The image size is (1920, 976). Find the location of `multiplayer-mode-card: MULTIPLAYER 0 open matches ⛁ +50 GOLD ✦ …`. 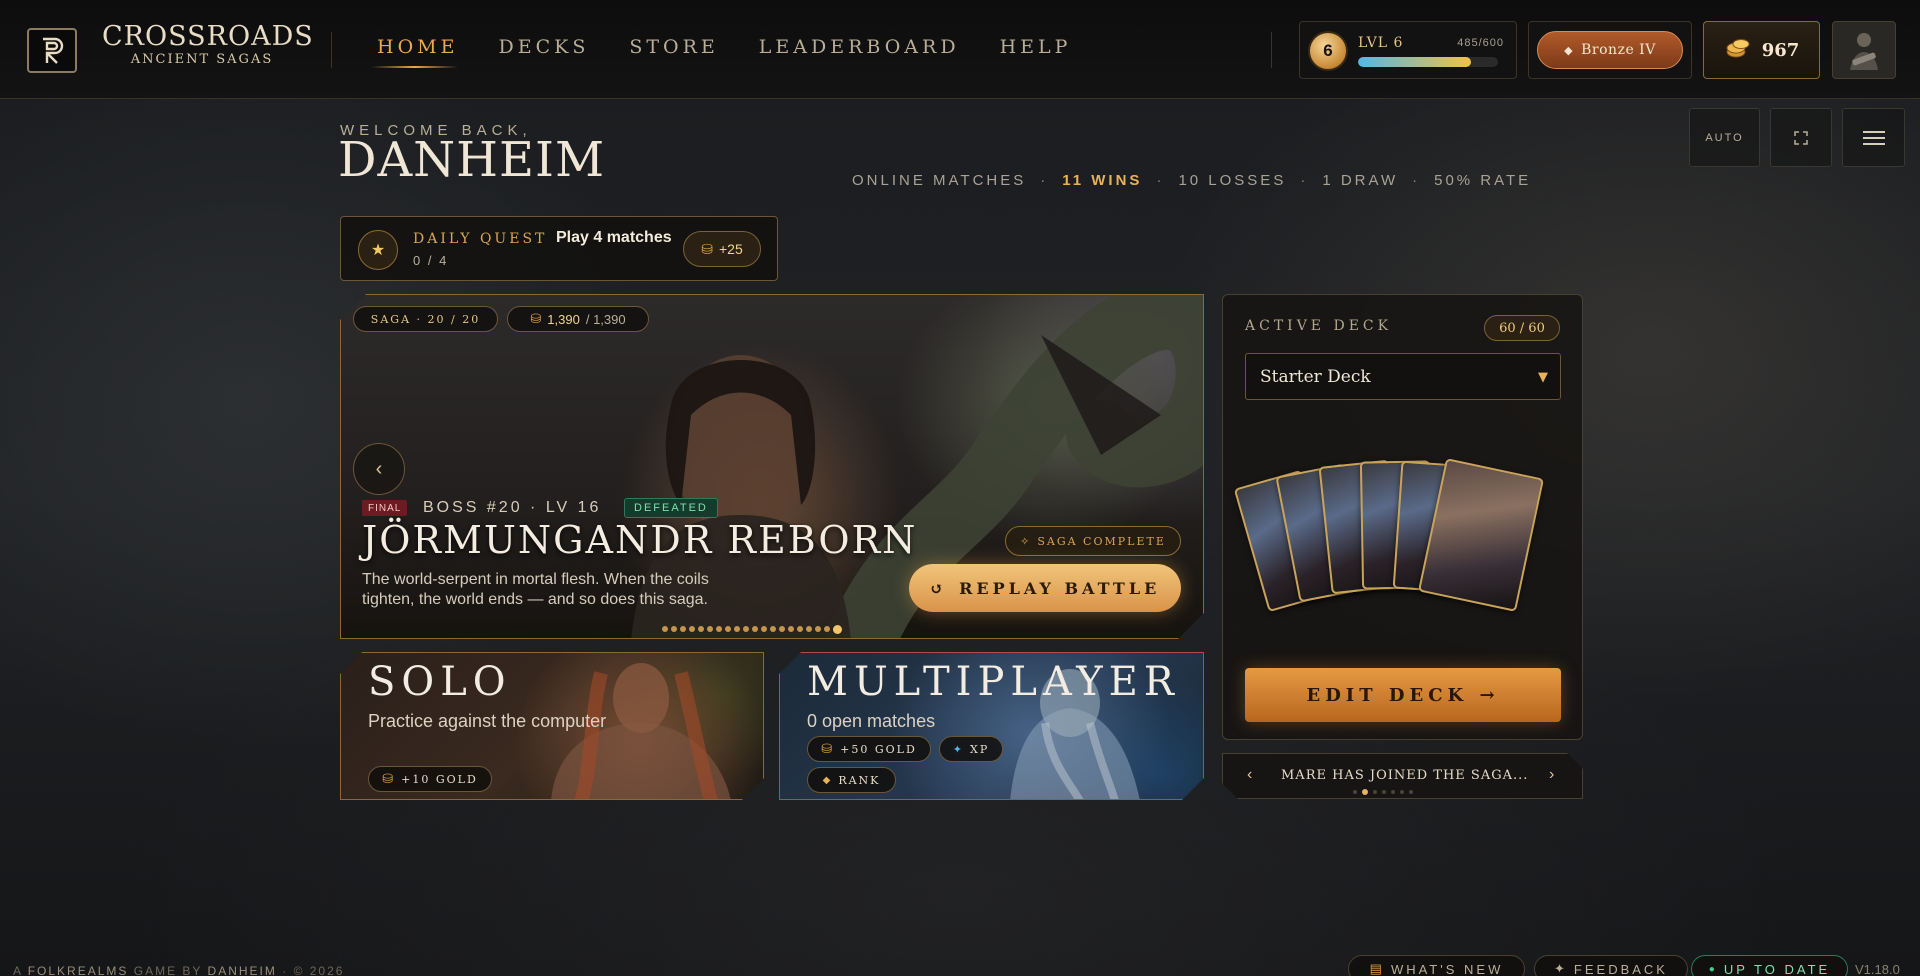

multiplayer-mode-card: MULTIPLAYER 0 open matches ⛁ +50 GOLD ✦ … is located at coordinates (991, 726).